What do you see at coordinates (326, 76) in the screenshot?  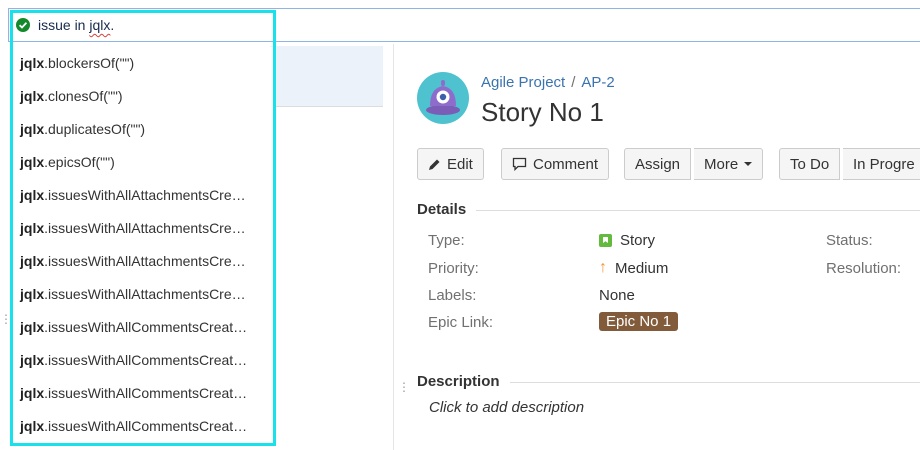 I see `selected-list-row` at bounding box center [326, 76].